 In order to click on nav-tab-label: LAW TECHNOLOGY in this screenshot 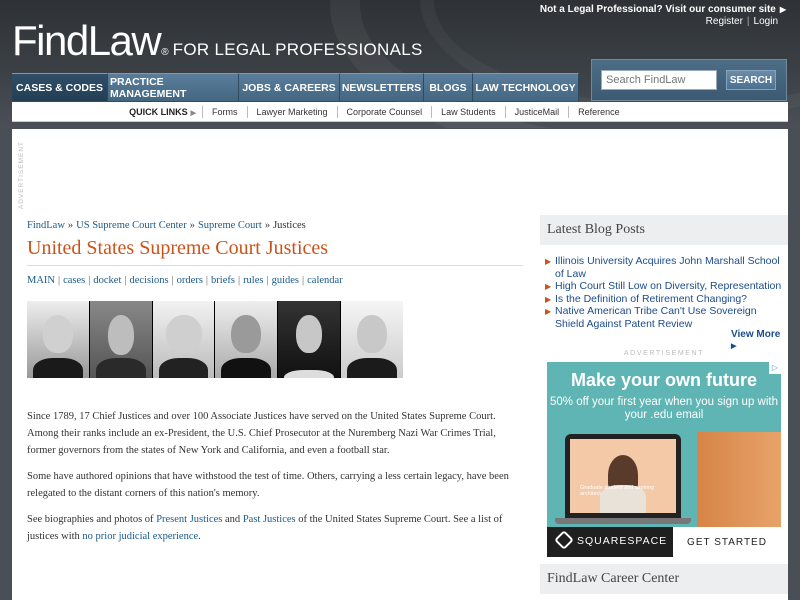, I will do `click(525, 87)`.